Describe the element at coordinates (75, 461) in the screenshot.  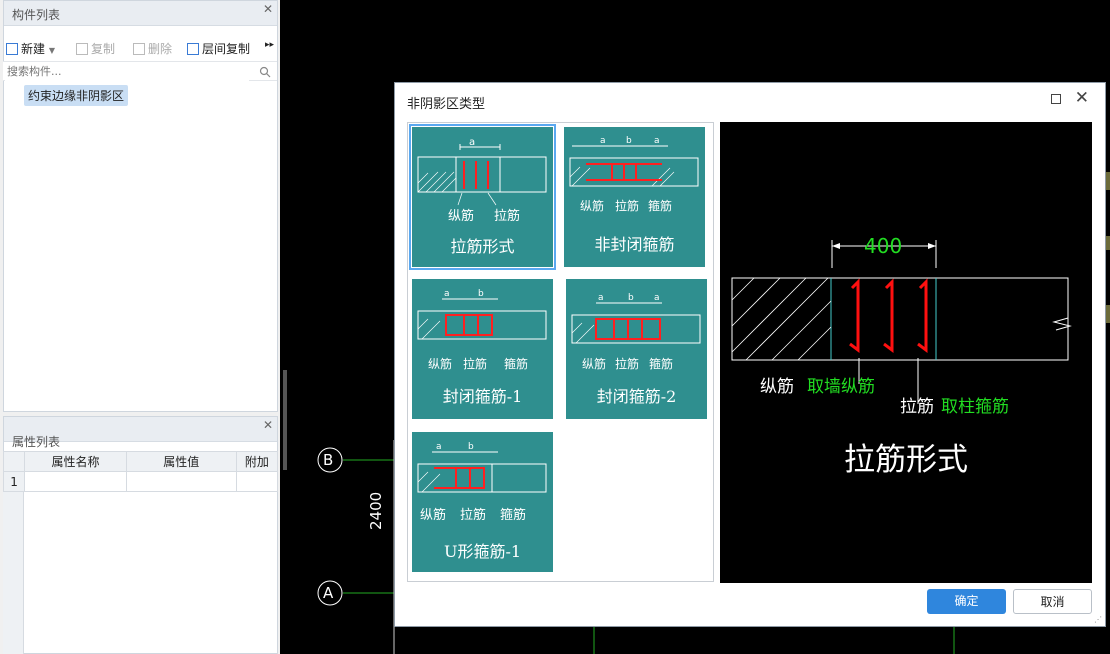
I see `column-header: 属性名称` at that location.